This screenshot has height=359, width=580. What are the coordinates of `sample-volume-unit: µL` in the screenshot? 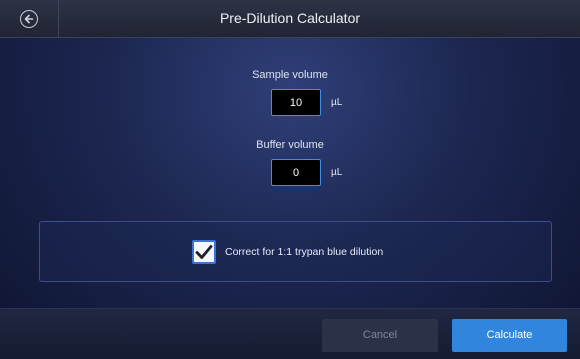 It's located at (337, 102).